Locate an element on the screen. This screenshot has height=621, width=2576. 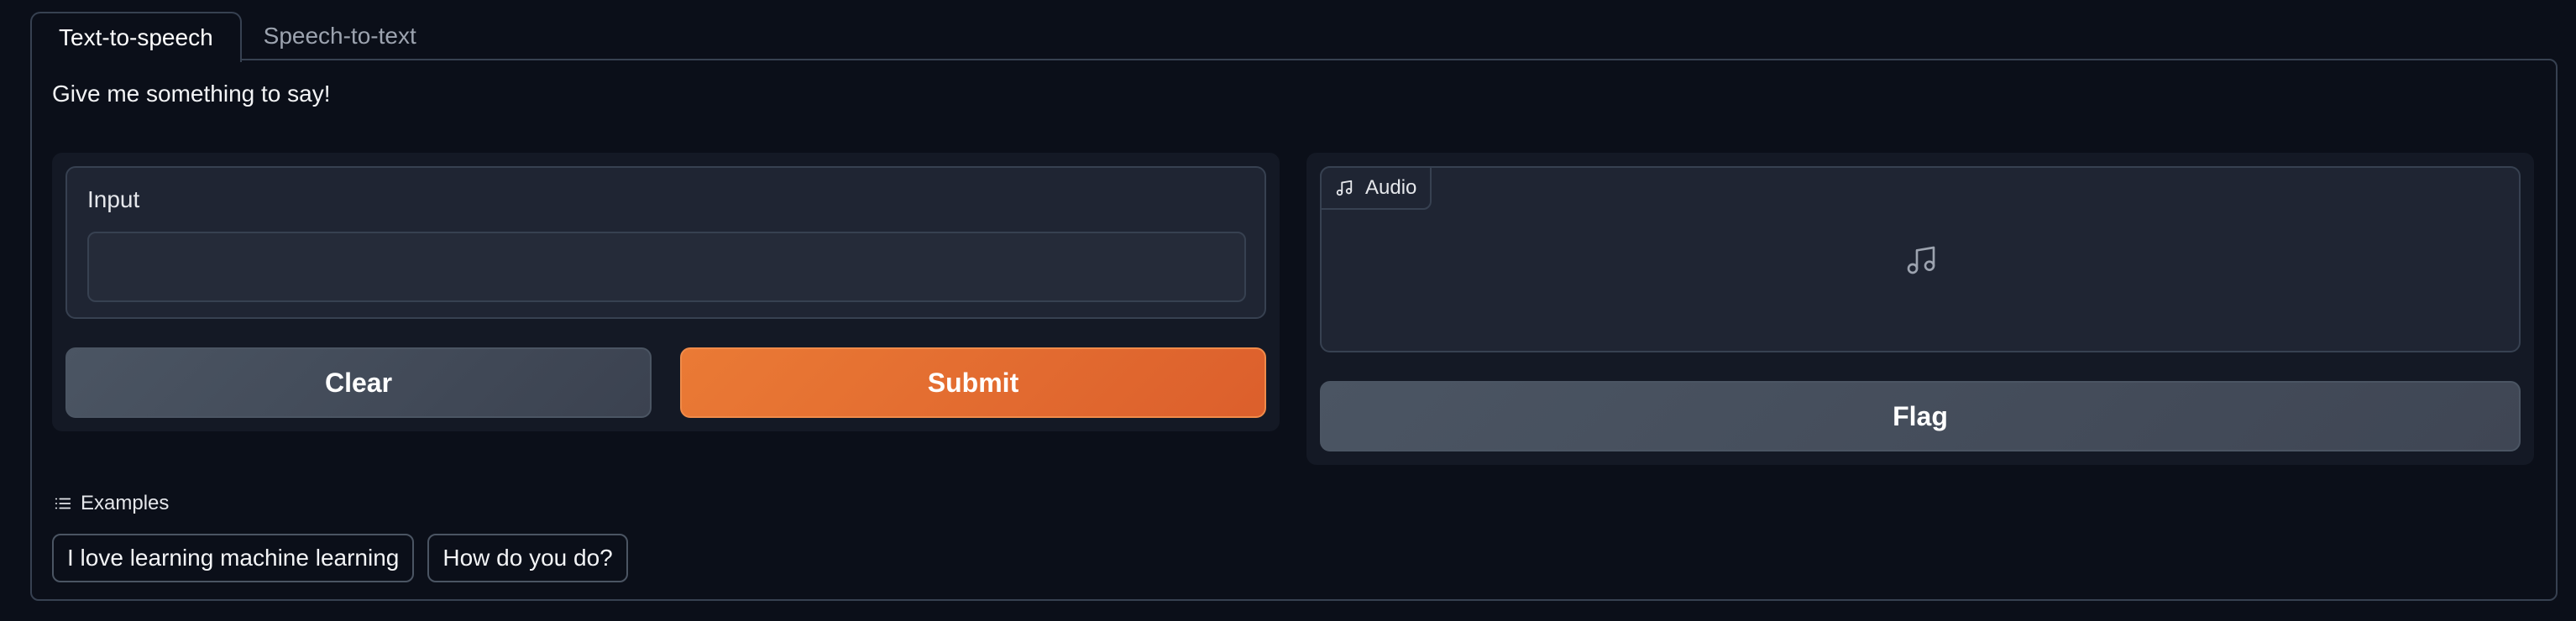
flag-button: Flag is located at coordinates (1921, 416).